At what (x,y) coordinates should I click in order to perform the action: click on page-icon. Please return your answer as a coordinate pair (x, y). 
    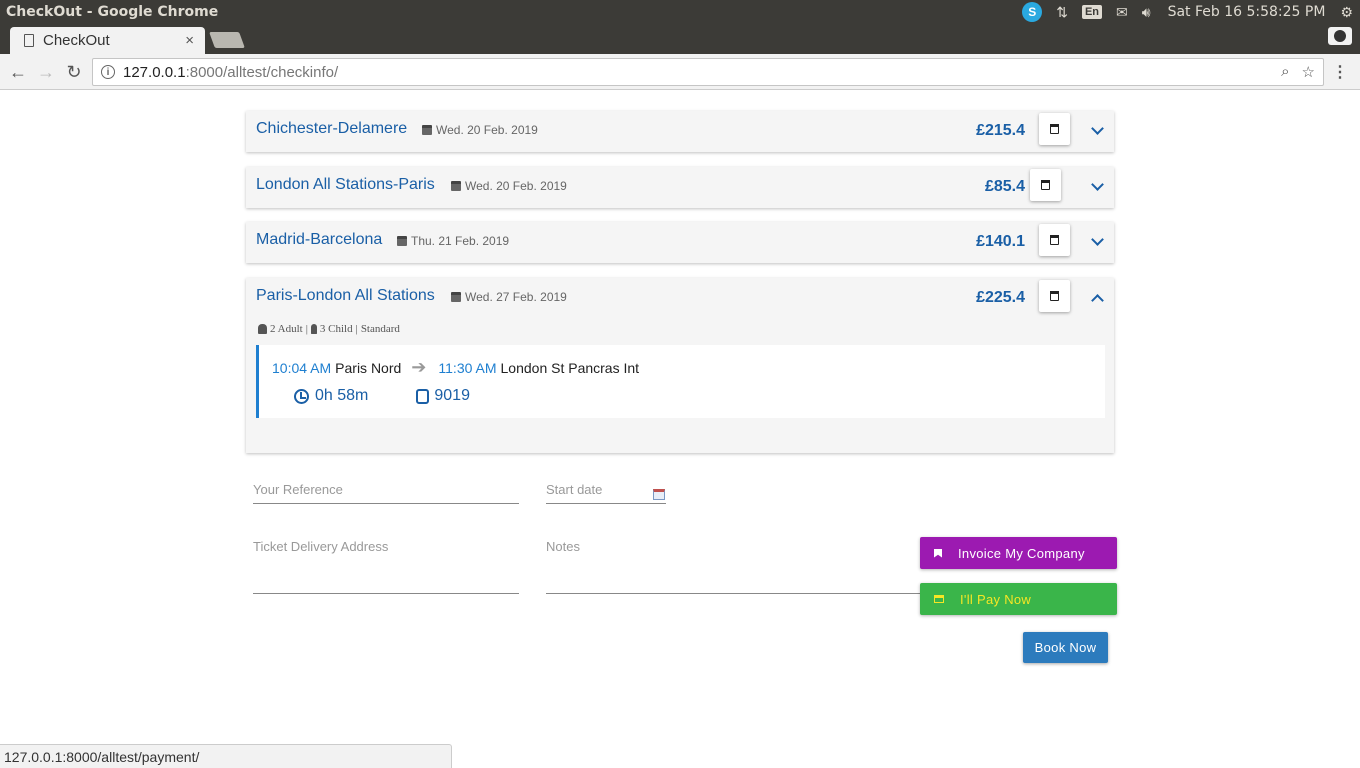
    Looking at the image, I should click on (29, 40).